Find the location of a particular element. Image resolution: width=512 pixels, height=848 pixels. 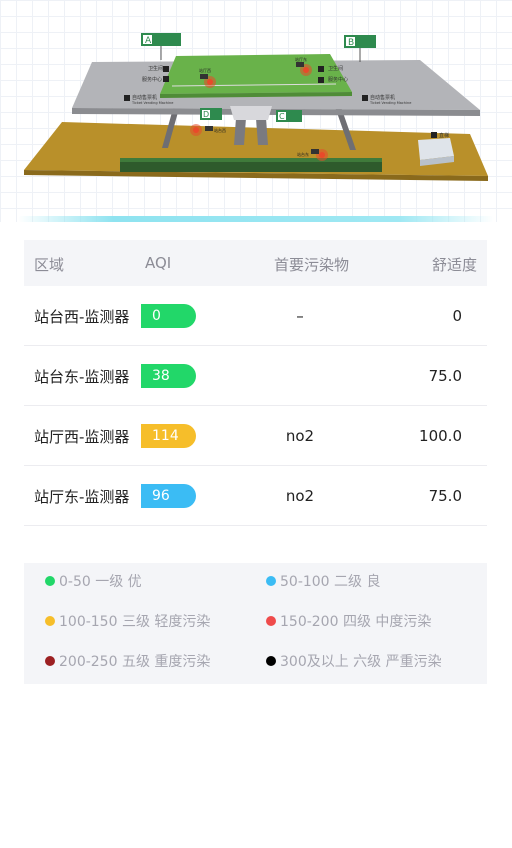

map-glow-divider is located at coordinates (256, 219).